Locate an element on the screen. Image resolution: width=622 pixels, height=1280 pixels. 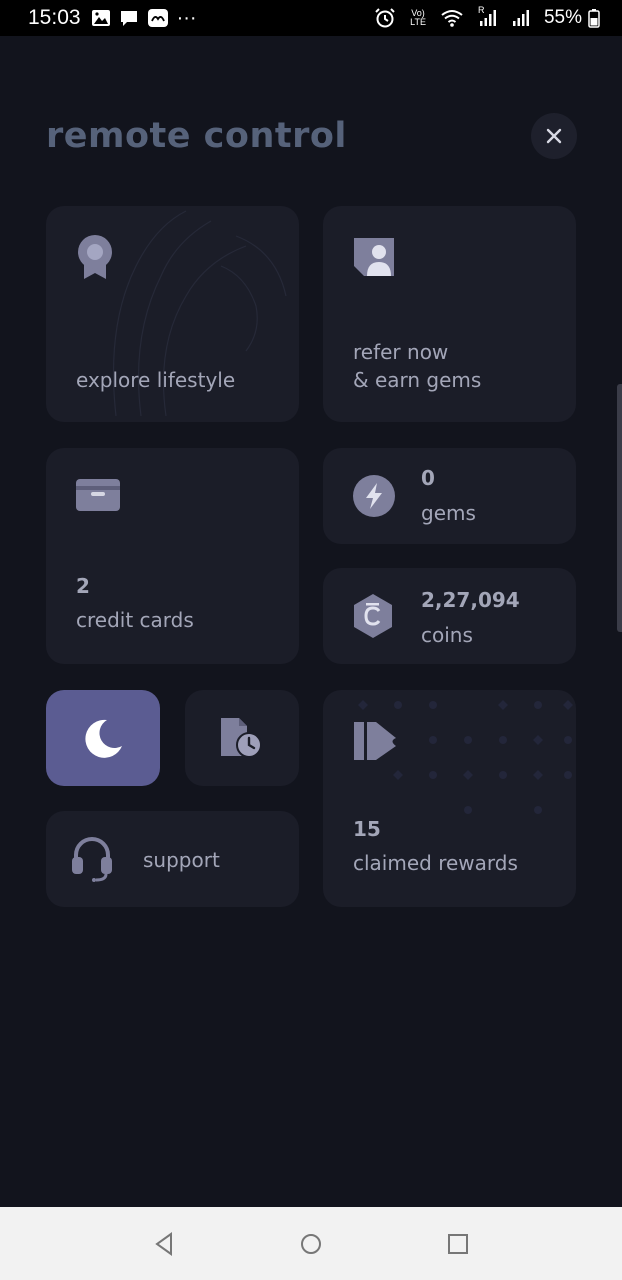
scroll-indicator is located at coordinates (619, 508).